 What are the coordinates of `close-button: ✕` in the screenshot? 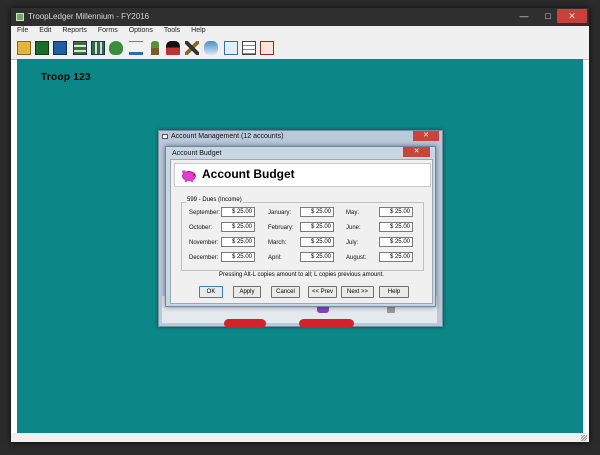 It's located at (572, 16).